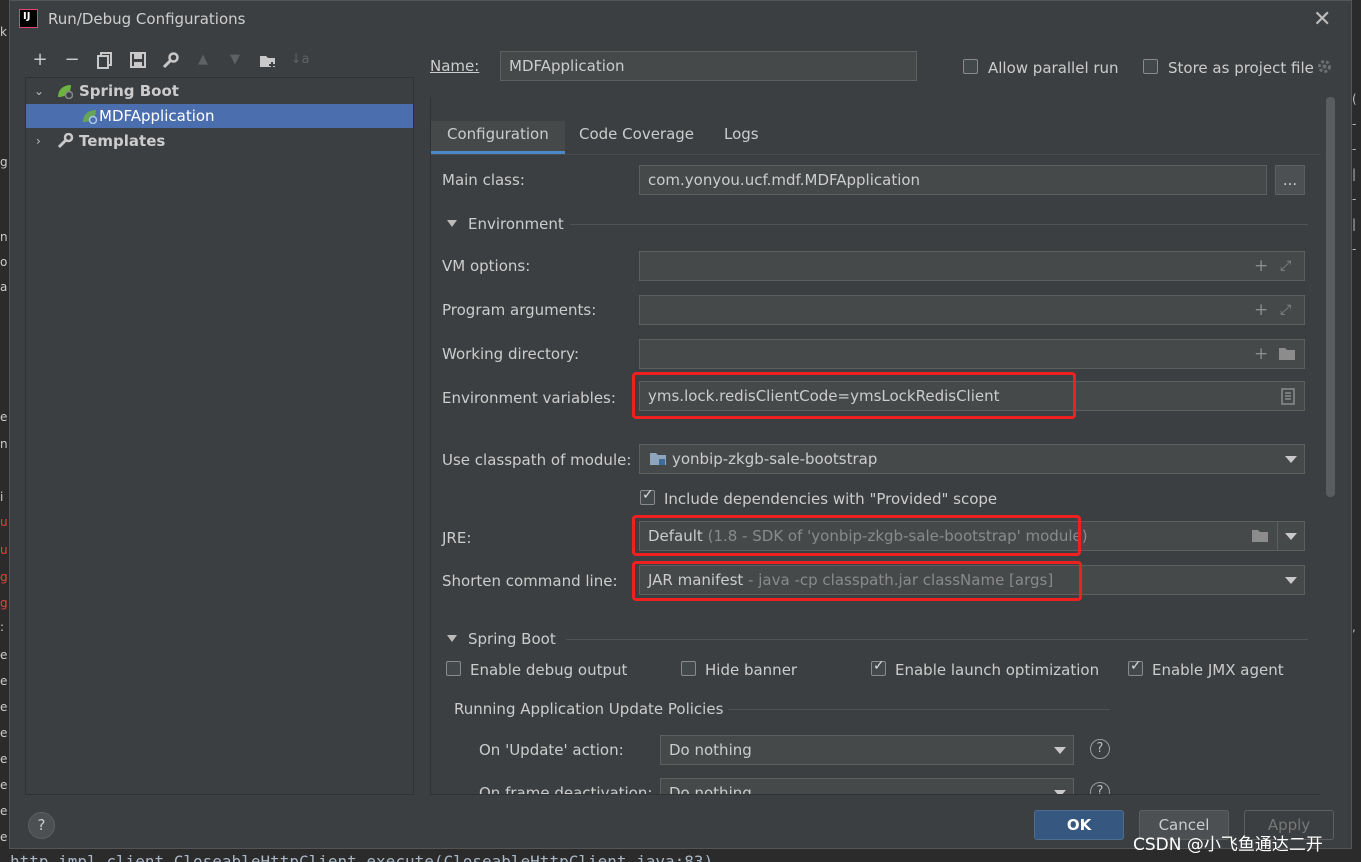  I want to click on tree-item-mdfapplication: MDFApplication, so click(219, 116).